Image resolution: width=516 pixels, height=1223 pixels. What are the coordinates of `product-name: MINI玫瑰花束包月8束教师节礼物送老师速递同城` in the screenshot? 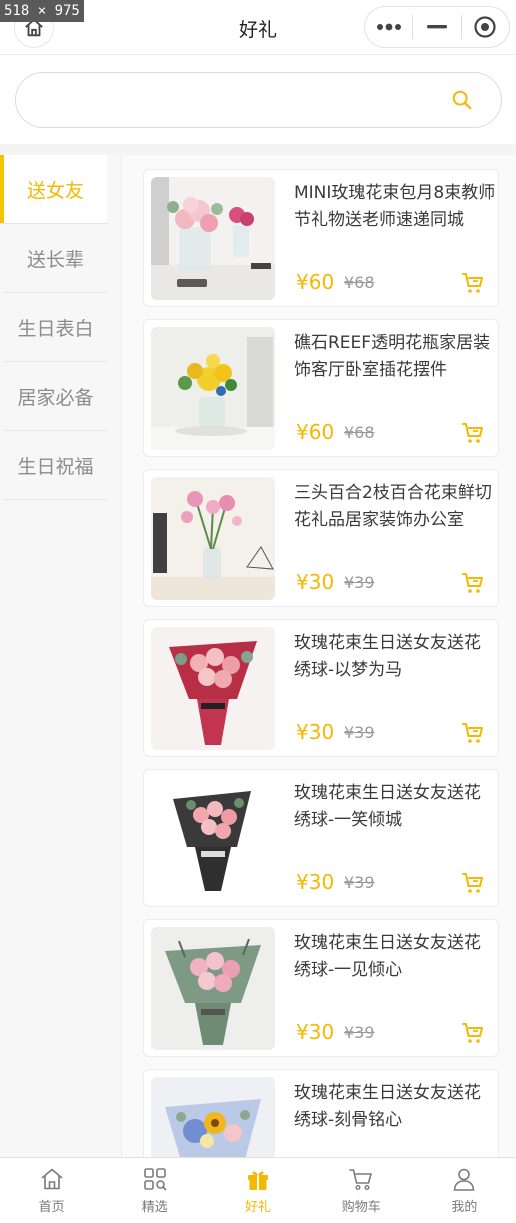 It's located at (395, 208).